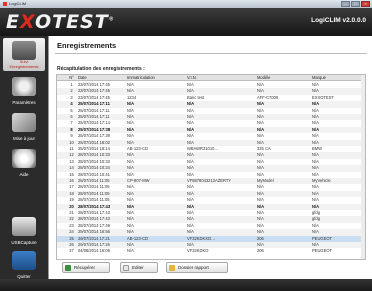 The image size is (372, 291). Describe the element at coordinates (186, 22) in the screenshot. I see `app-header: EXOTEST® LogiCLIM v2.0.0.0` at that location.